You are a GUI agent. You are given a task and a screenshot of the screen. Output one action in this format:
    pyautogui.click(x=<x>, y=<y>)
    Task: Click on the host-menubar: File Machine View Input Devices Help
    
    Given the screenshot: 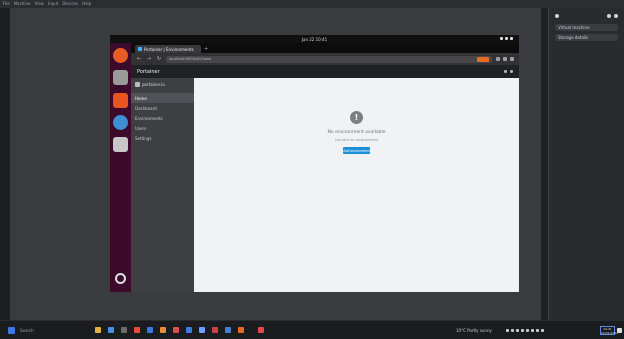 What is the action you would take?
    pyautogui.click(x=312, y=4)
    